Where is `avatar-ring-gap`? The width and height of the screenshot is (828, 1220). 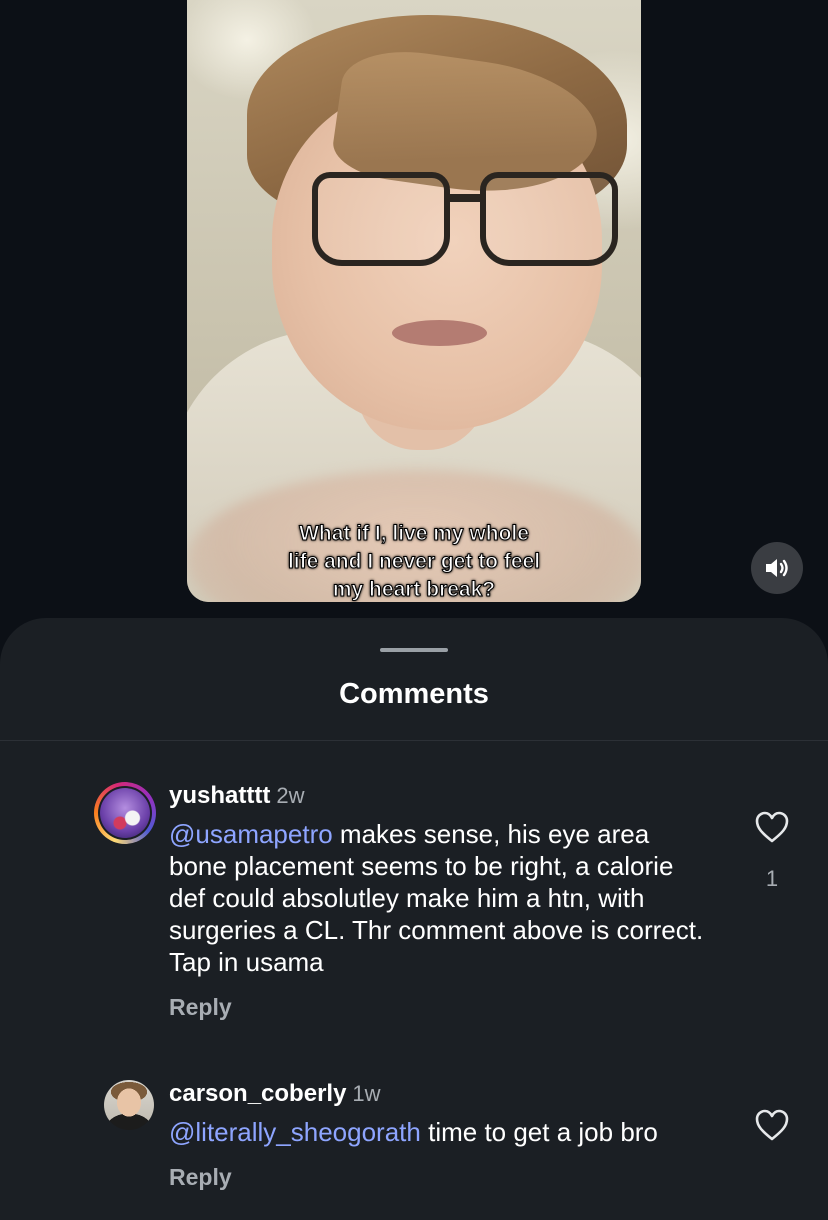 avatar-ring-gap is located at coordinates (125, 813).